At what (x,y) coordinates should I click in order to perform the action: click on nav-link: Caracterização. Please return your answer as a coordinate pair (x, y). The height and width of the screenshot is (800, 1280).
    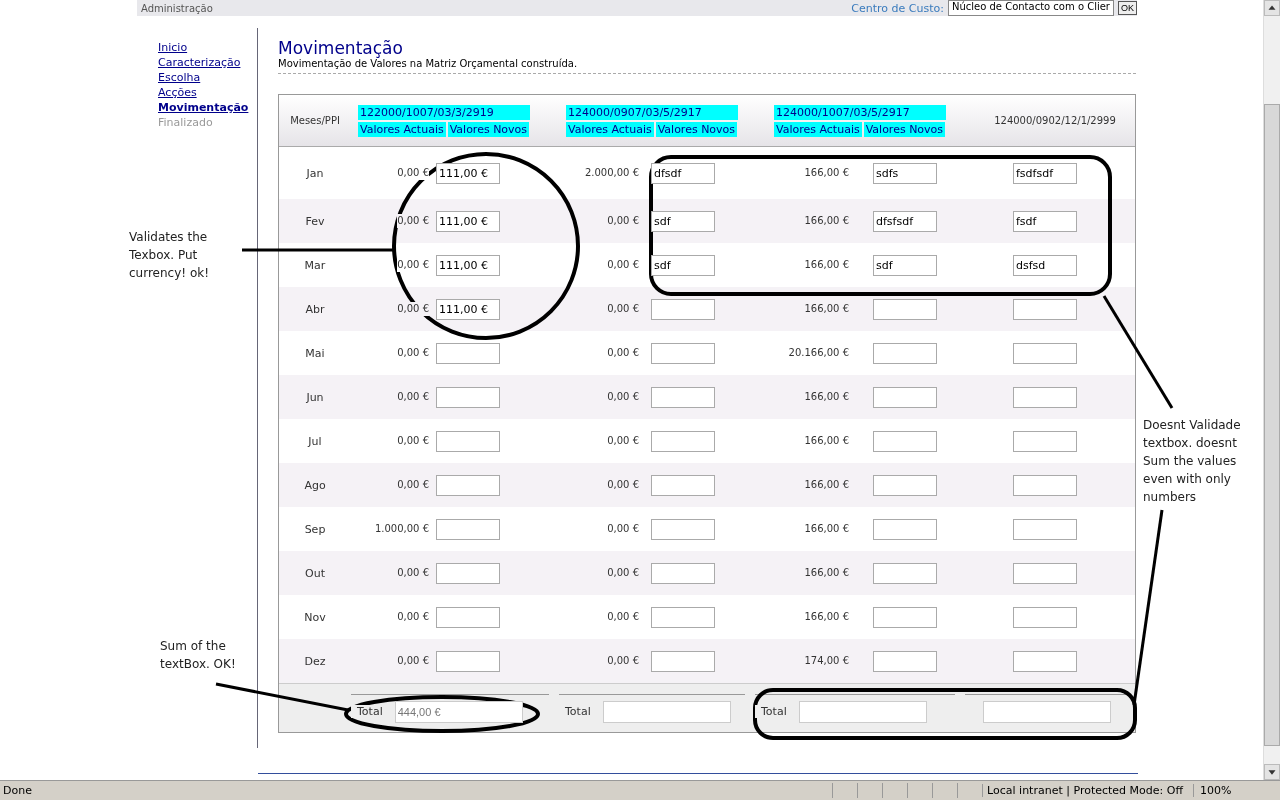
    Looking at the image, I should click on (207, 62).